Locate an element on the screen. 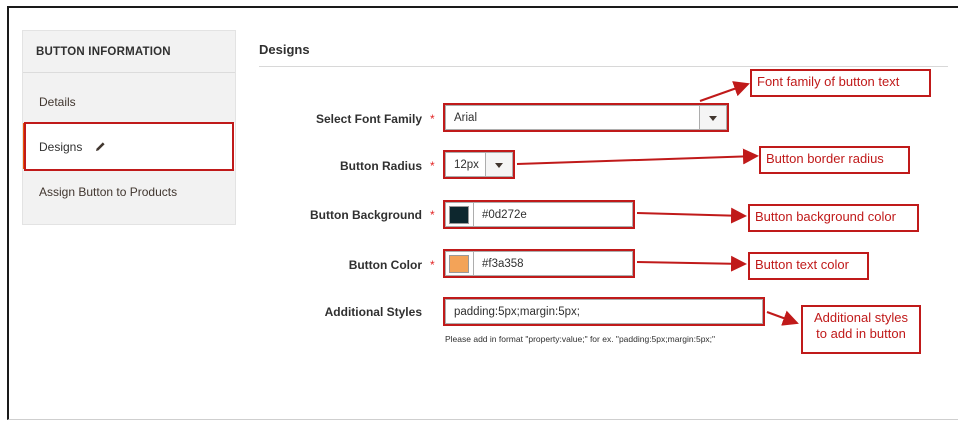 This screenshot has height=421, width=959. arrow-radius is located at coordinates (637, 156).